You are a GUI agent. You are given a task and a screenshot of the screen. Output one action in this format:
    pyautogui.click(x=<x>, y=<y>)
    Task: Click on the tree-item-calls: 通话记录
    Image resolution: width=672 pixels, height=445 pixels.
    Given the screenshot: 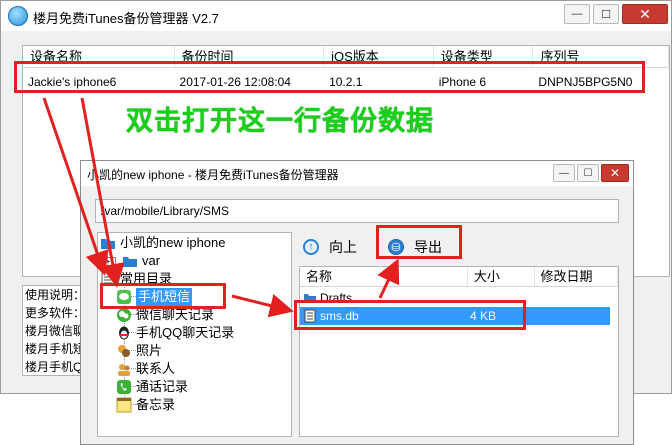 What is the action you would take?
    pyautogui.click(x=152, y=387)
    